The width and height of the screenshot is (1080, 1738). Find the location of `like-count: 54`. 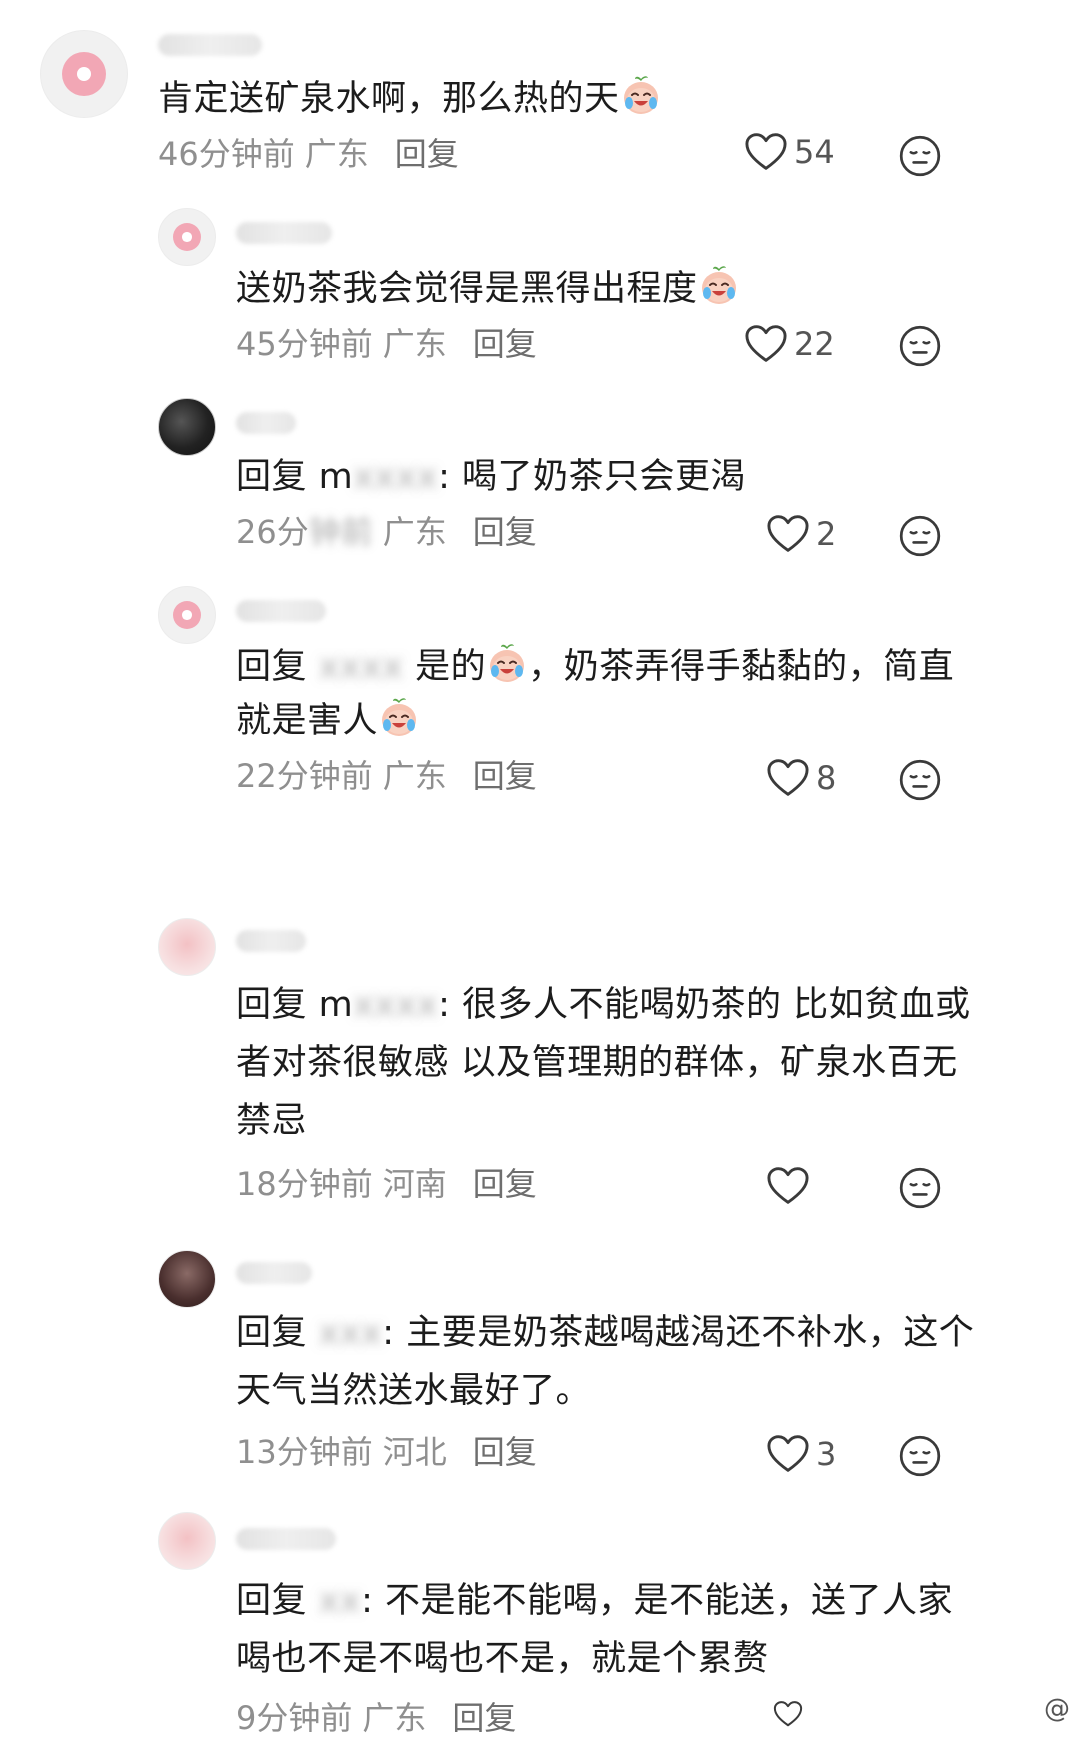

like-count: 54 is located at coordinates (814, 152).